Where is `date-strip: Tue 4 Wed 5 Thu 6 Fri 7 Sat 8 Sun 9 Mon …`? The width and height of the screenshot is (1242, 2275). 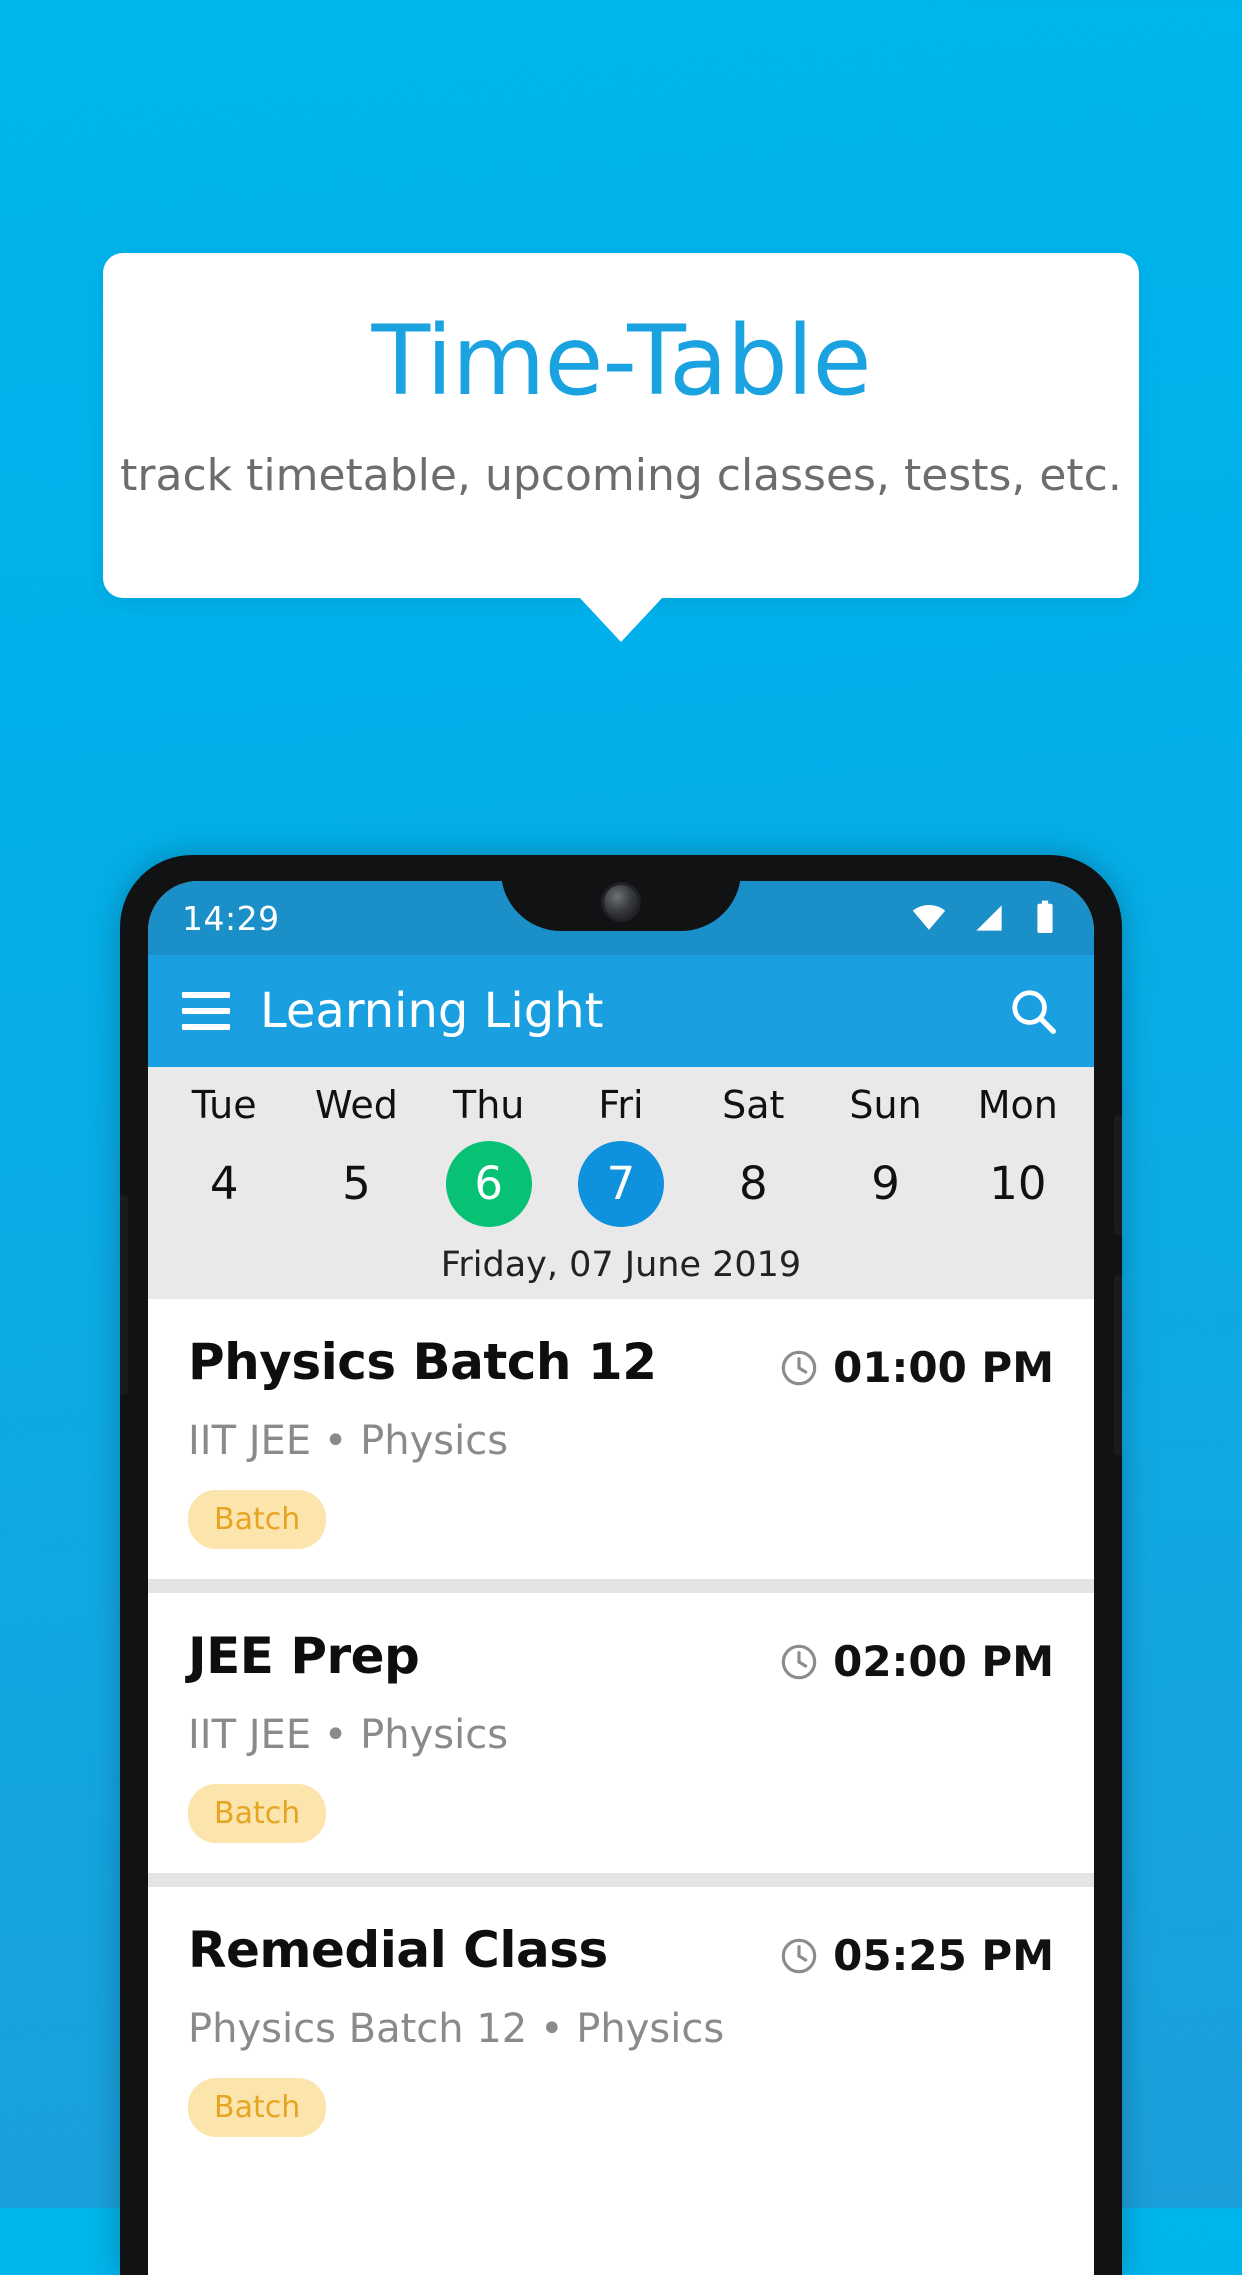
date-strip: Tue 4 Wed 5 Thu 6 Fri 7 Sat 8 Sun 9 Mon … is located at coordinates (621, 1183).